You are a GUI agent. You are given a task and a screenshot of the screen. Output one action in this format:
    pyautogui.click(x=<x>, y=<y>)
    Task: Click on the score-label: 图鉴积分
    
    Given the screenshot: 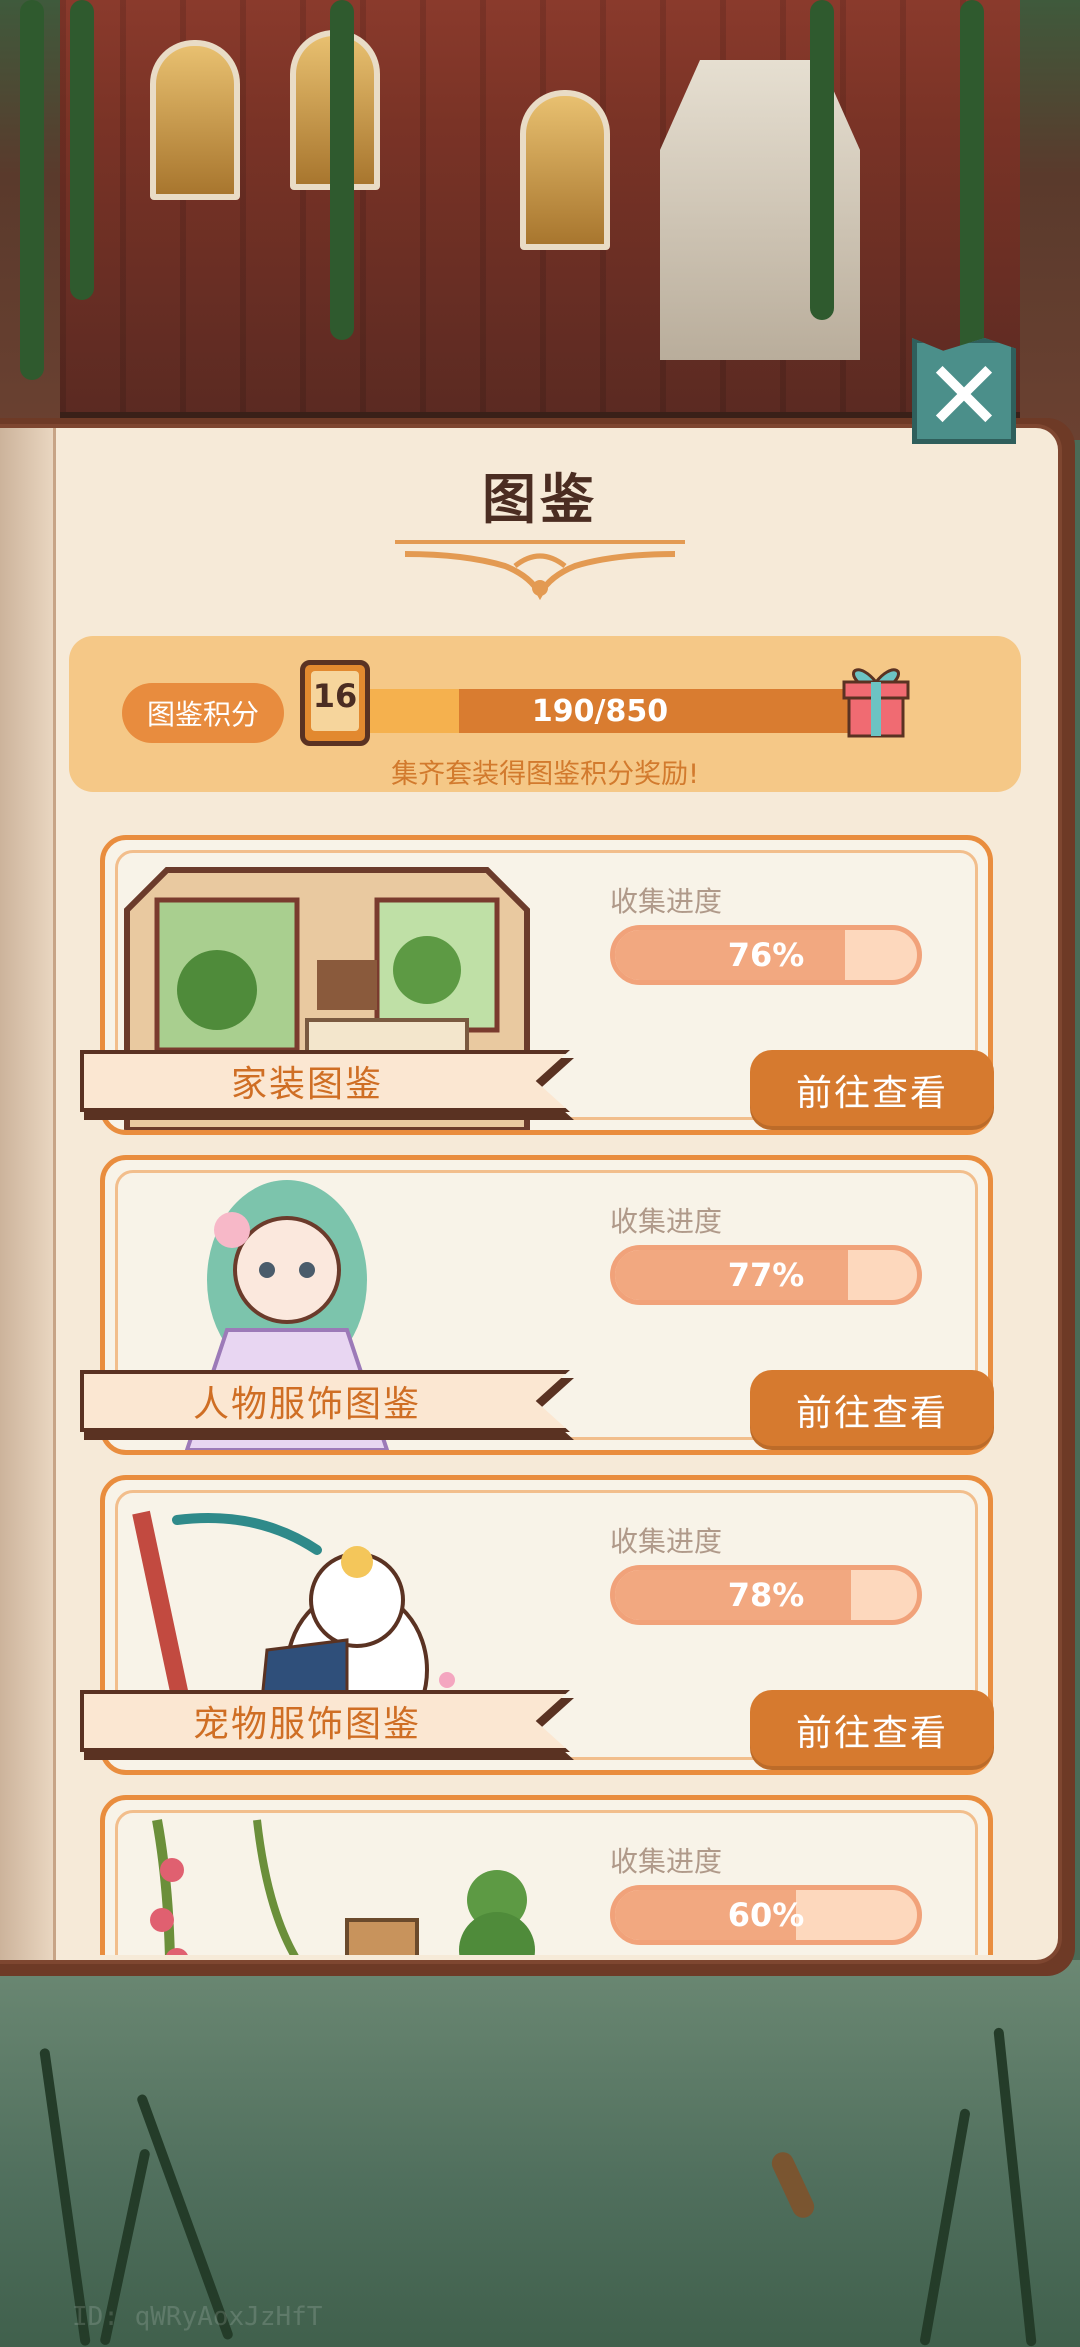 What is the action you would take?
    pyautogui.click(x=203, y=713)
    